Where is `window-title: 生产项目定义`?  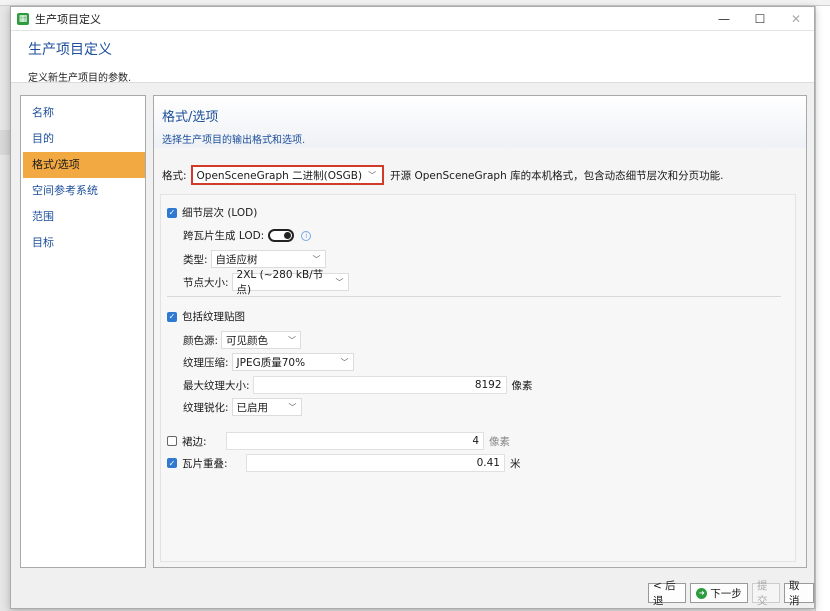
window-title: 生产项目定义 is located at coordinates (68, 19).